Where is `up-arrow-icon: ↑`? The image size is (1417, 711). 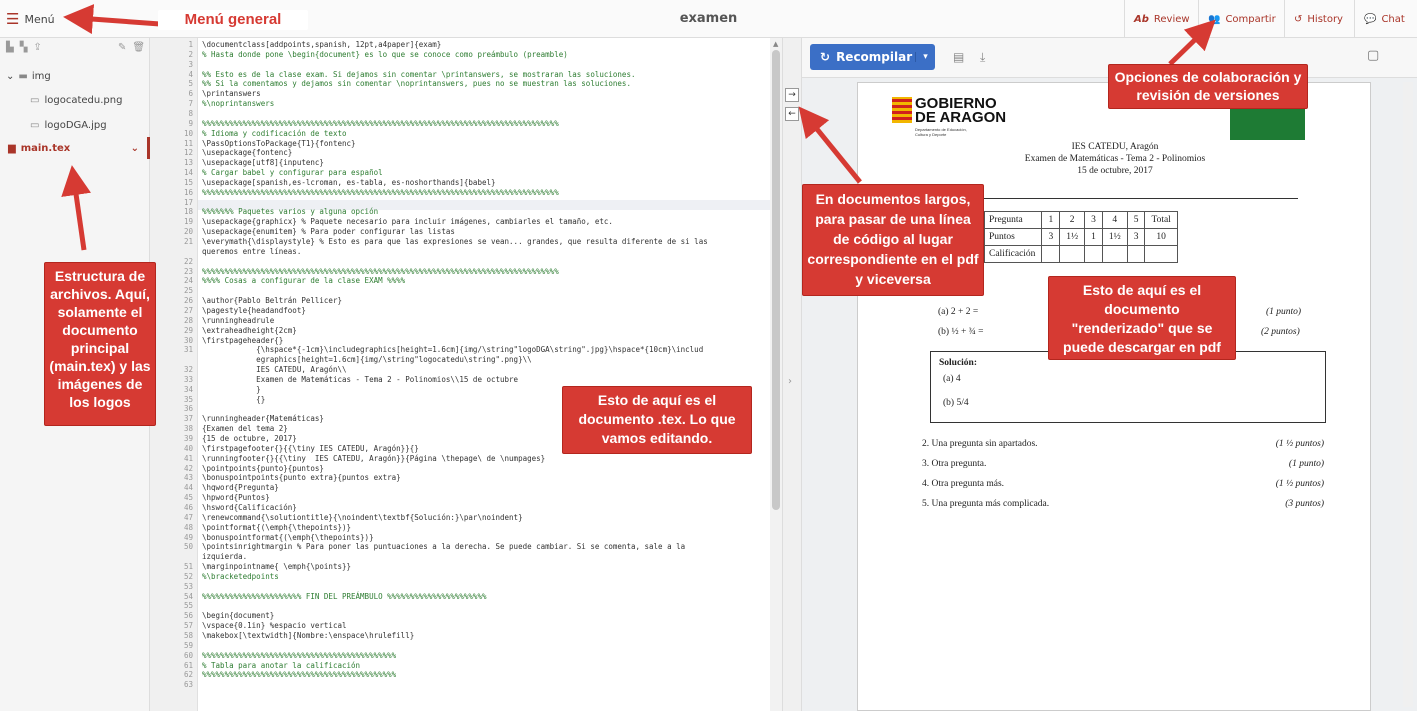
up-arrow-icon: ↑ is located at coordinates (84, 19).